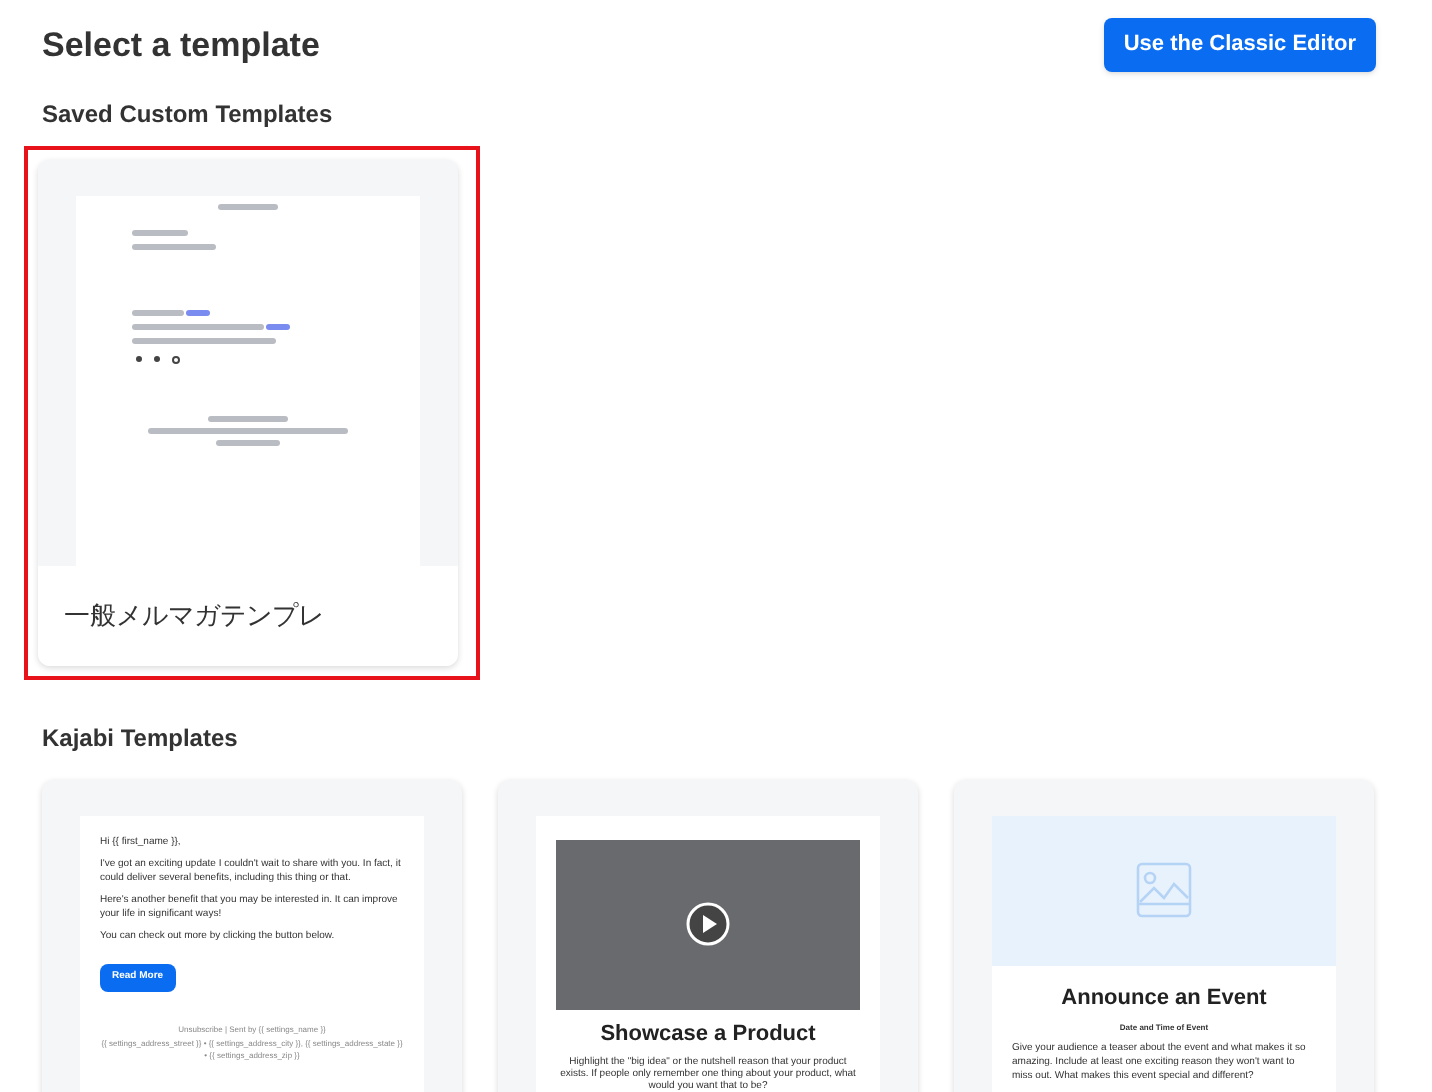 Image resolution: width=1432 pixels, height=1092 pixels. Describe the element at coordinates (194, 615) in the screenshot. I see `template-name: 一般メルマガテンプレ` at that location.